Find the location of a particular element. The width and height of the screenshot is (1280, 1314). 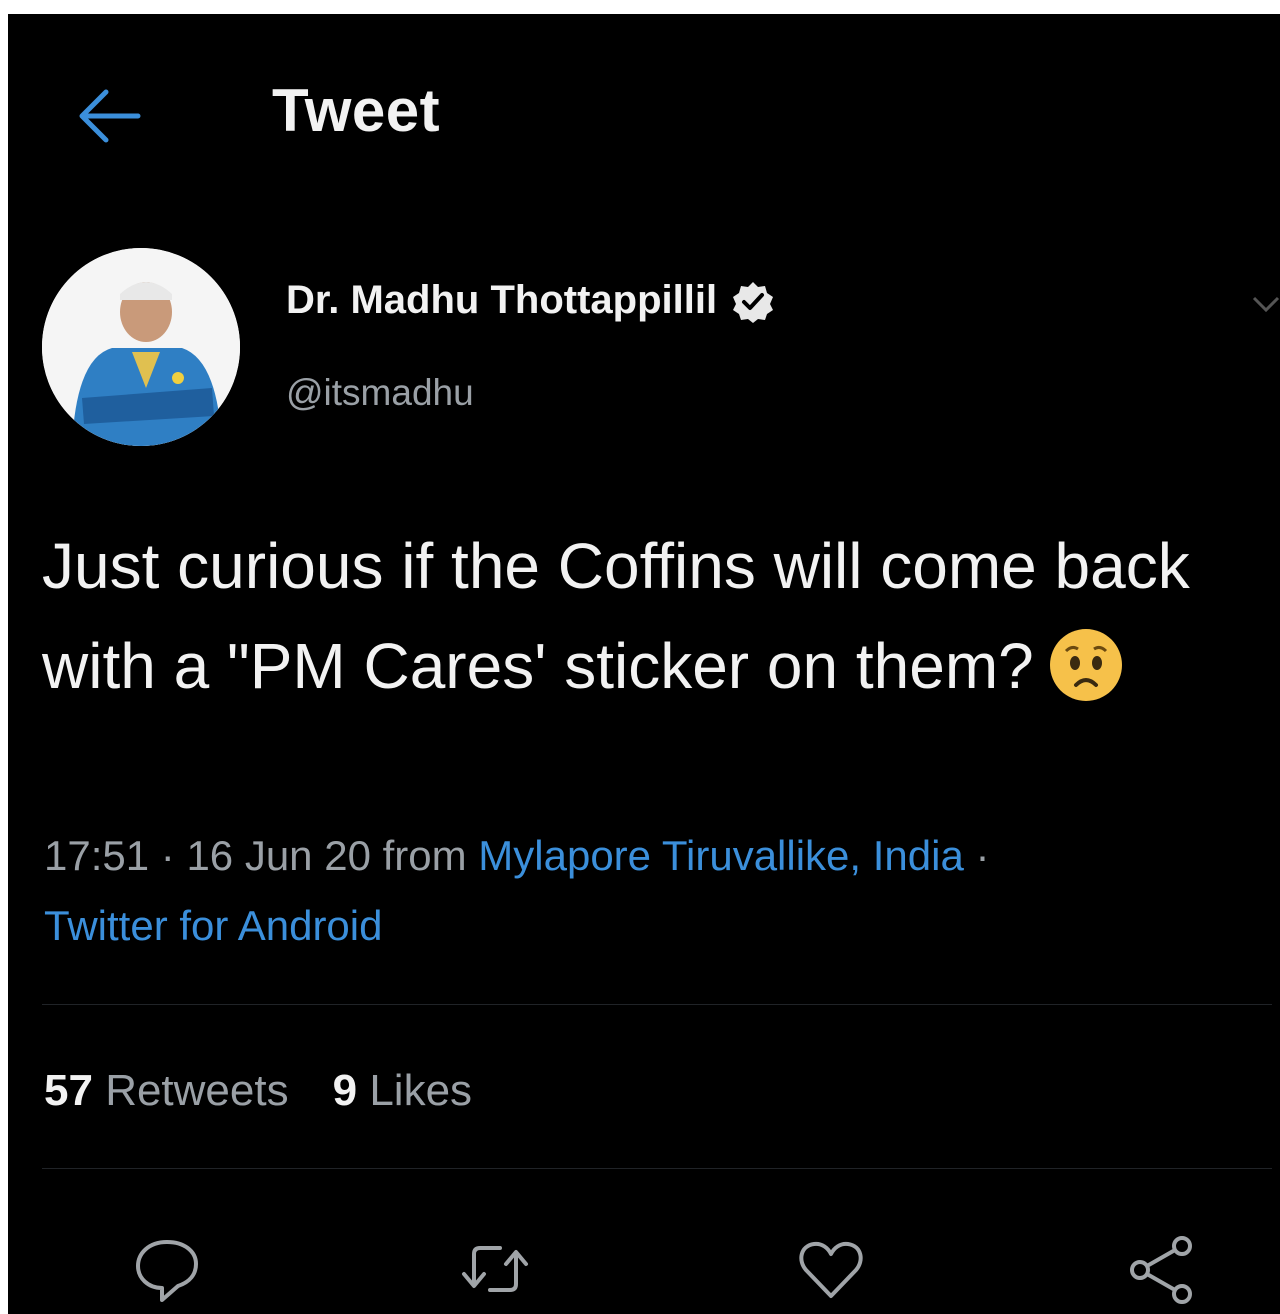

likes-count: 9 is located at coordinates (345, 1090).